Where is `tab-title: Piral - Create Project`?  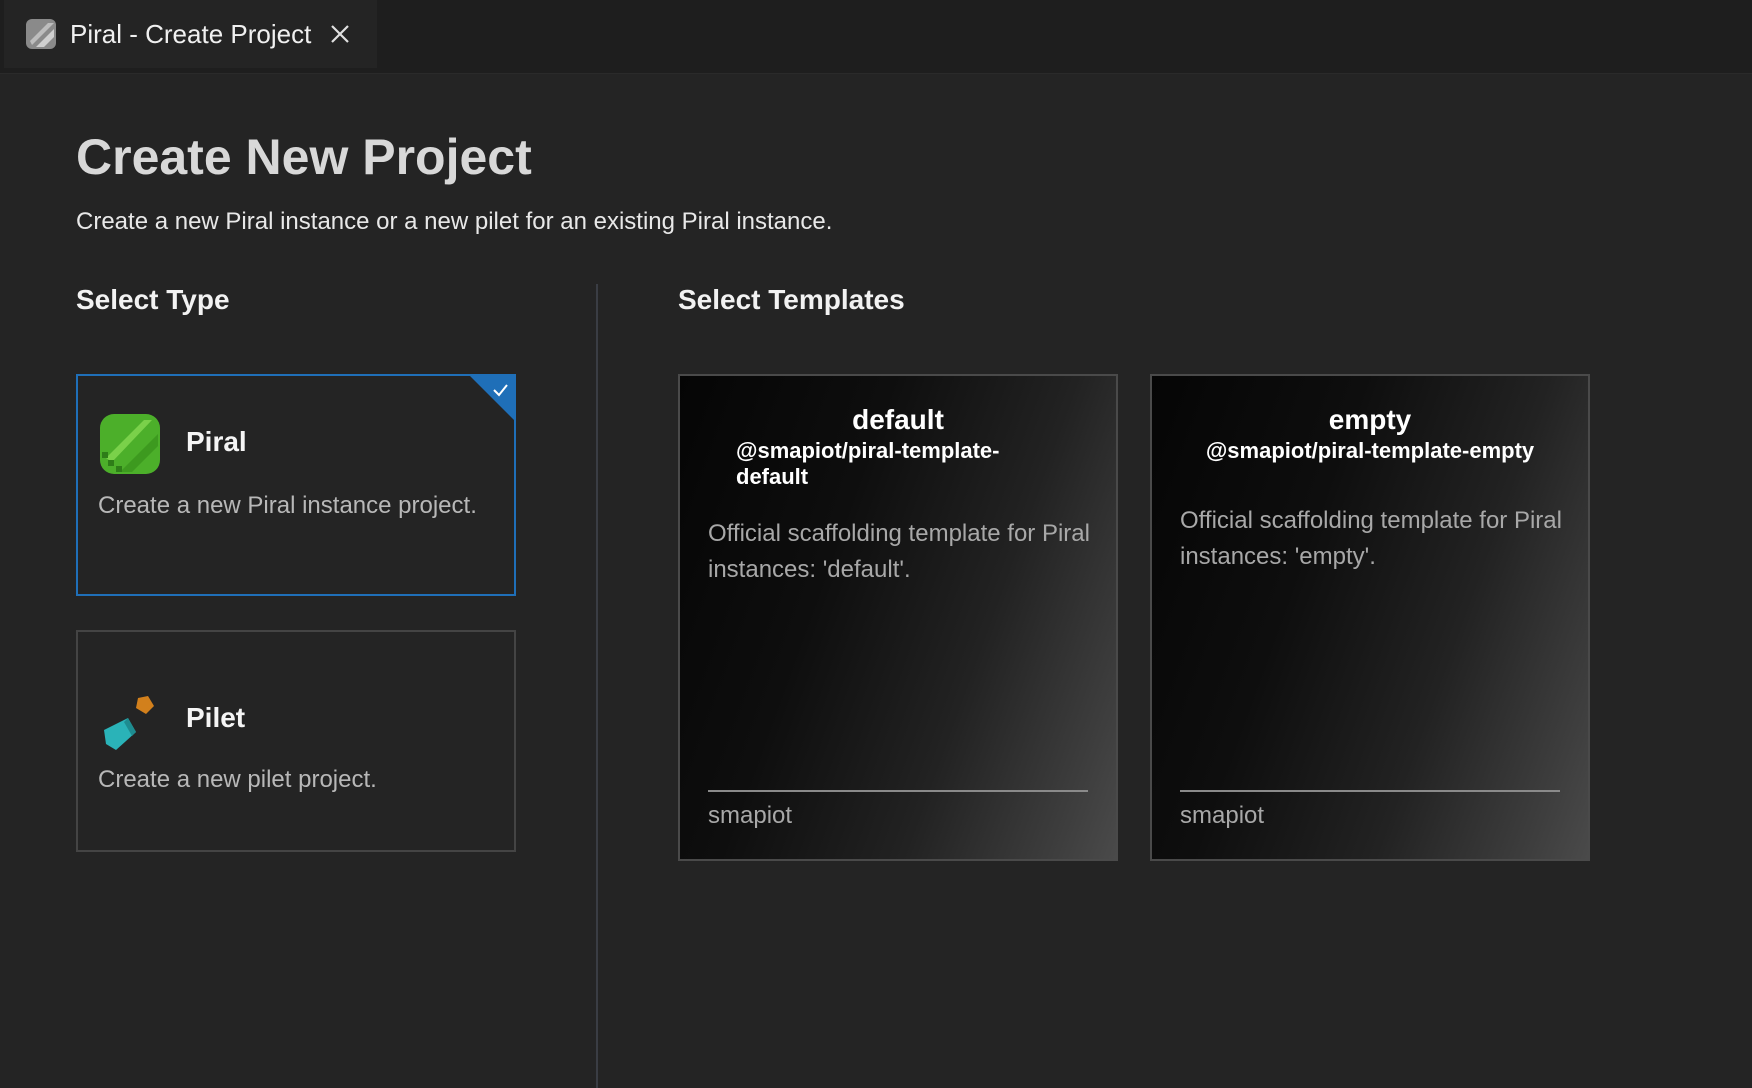 tab-title: Piral - Create Project is located at coordinates (191, 33).